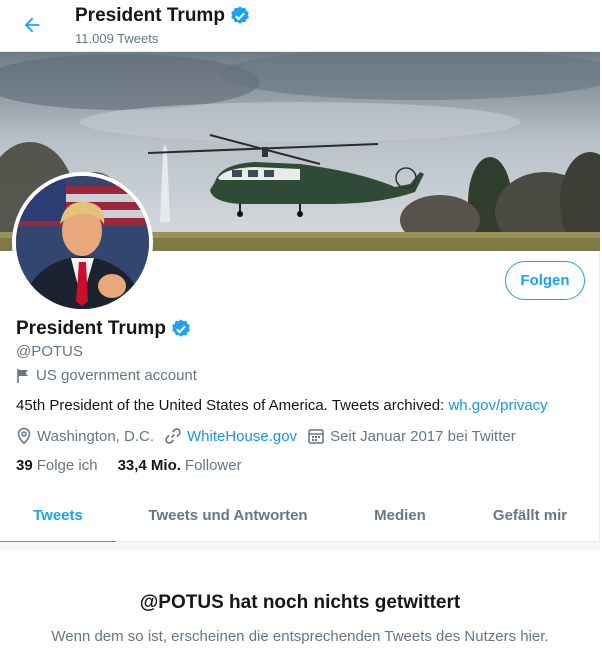 This screenshot has width=602, height=659. What do you see at coordinates (530, 515) in the screenshot?
I see `tab-likes: Gefällt mir` at bounding box center [530, 515].